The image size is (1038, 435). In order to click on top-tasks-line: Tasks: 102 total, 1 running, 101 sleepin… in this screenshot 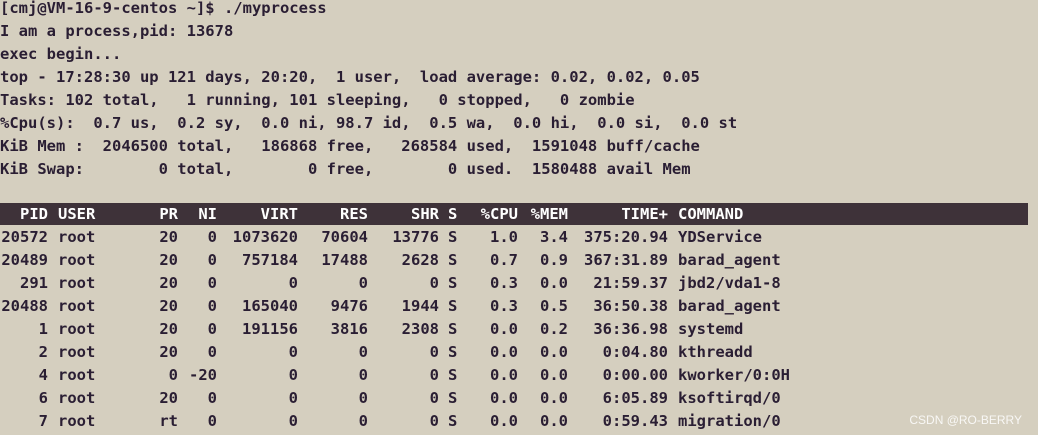, I will do `click(317, 100)`.